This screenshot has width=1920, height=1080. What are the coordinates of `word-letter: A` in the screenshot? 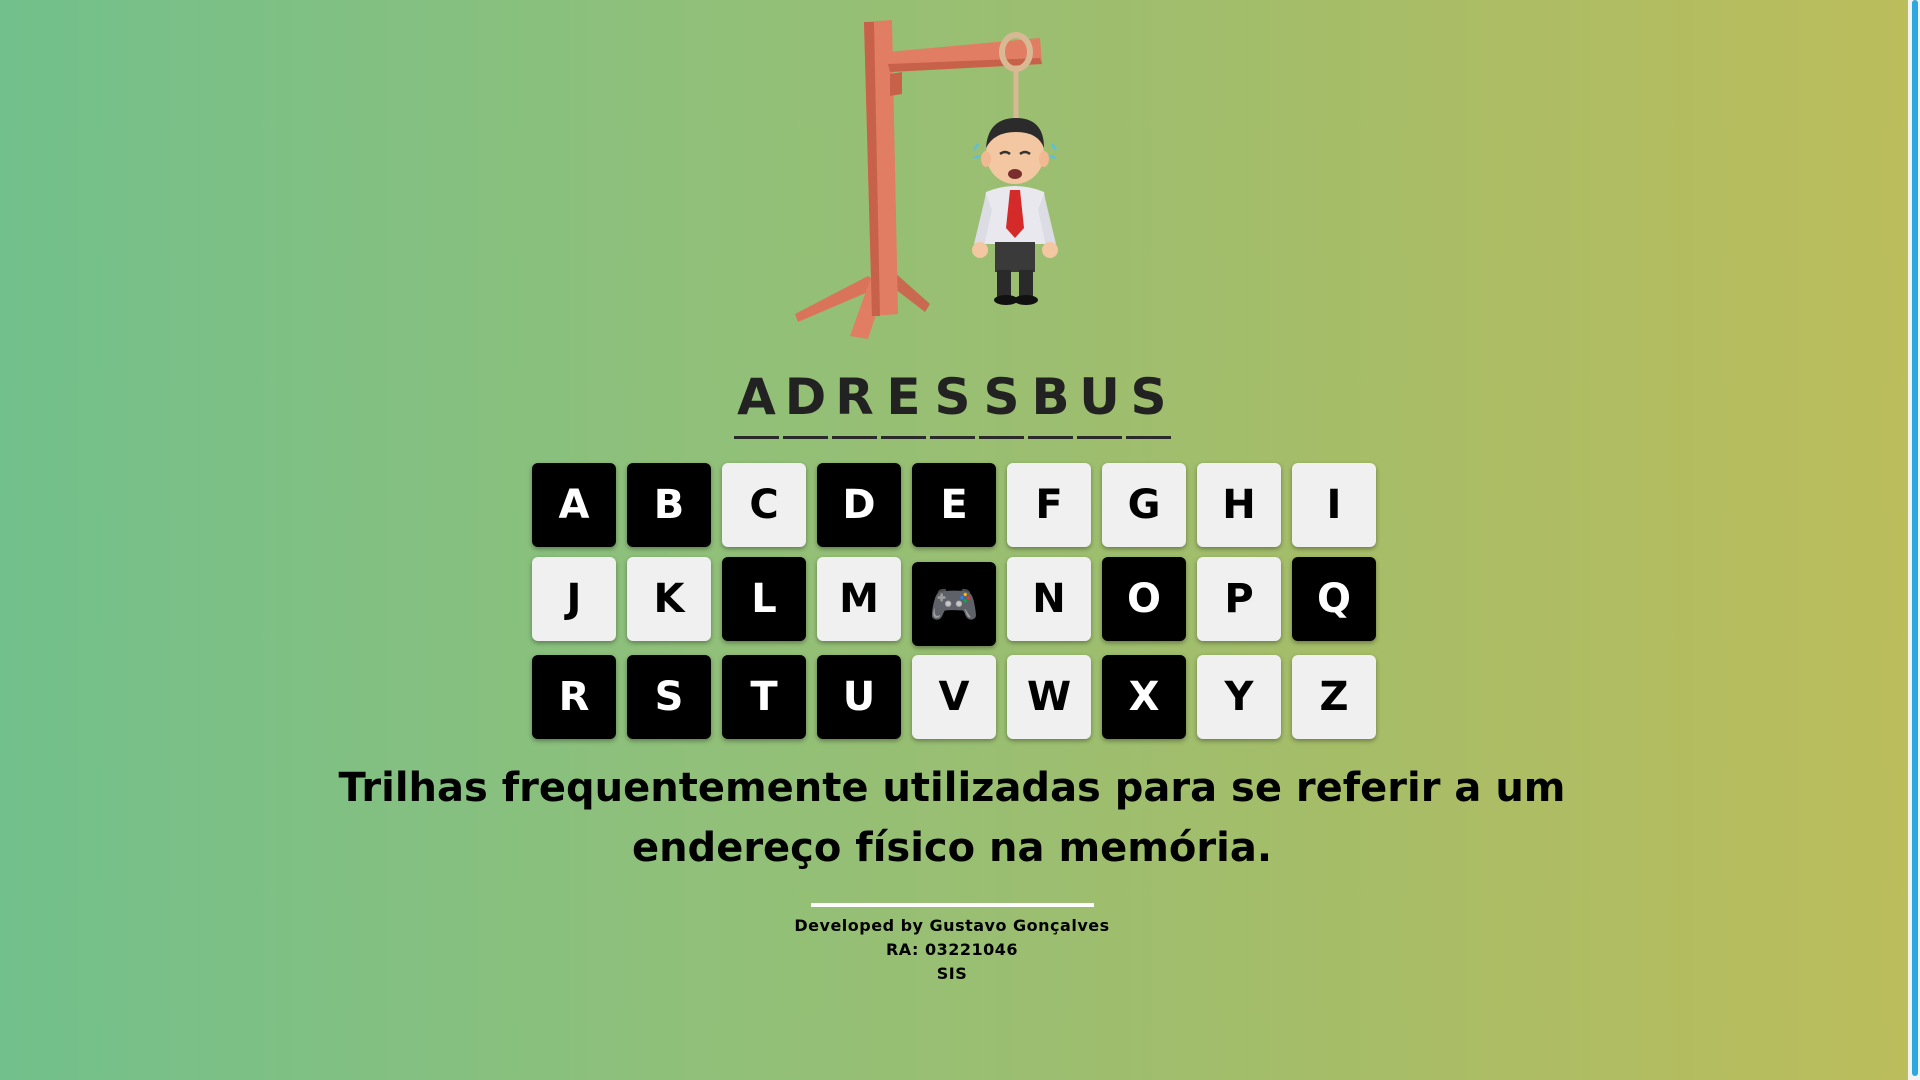 It's located at (756, 398).